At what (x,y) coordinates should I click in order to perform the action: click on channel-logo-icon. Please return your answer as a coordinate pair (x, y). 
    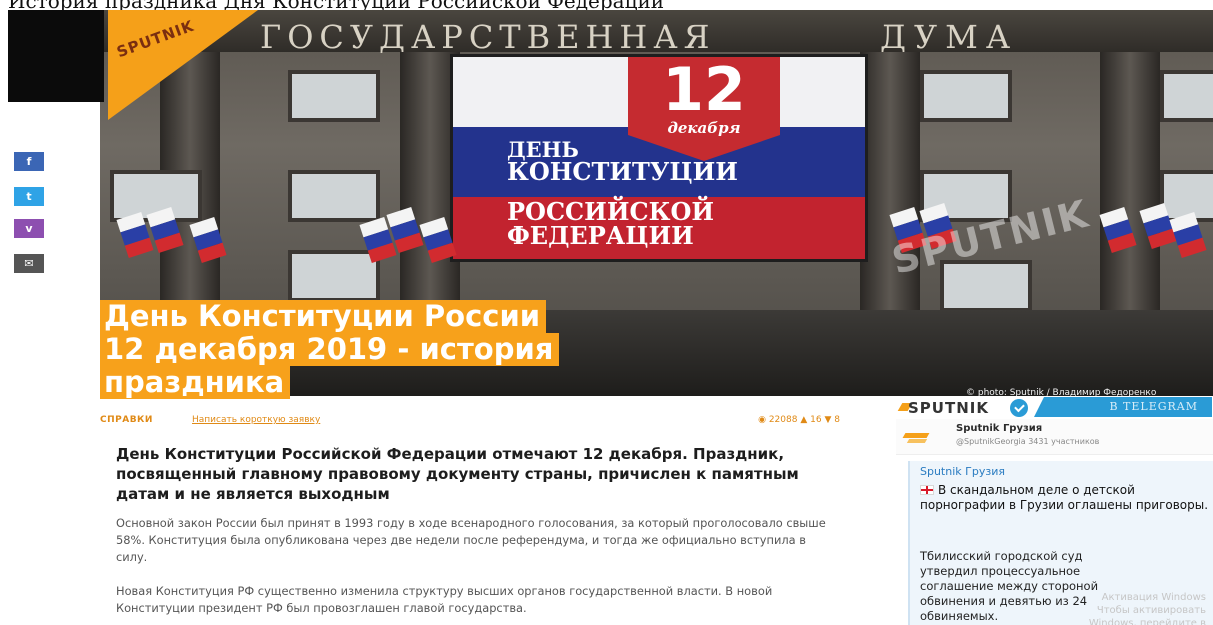
    Looking at the image, I should click on (916, 435).